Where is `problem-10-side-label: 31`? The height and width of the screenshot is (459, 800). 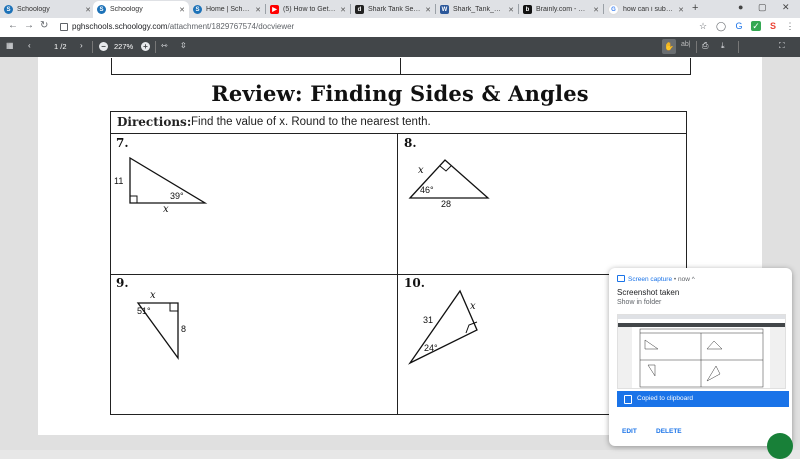 problem-10-side-label: 31 is located at coordinates (428, 320).